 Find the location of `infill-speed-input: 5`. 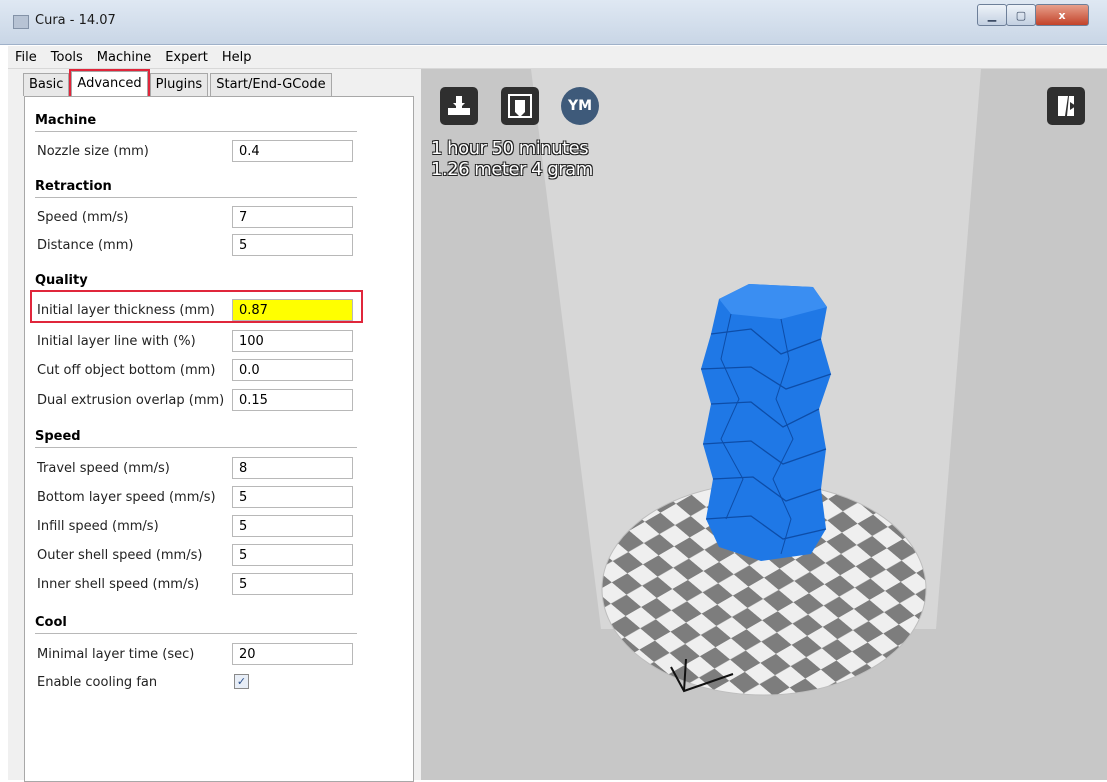

infill-speed-input: 5 is located at coordinates (292, 526).